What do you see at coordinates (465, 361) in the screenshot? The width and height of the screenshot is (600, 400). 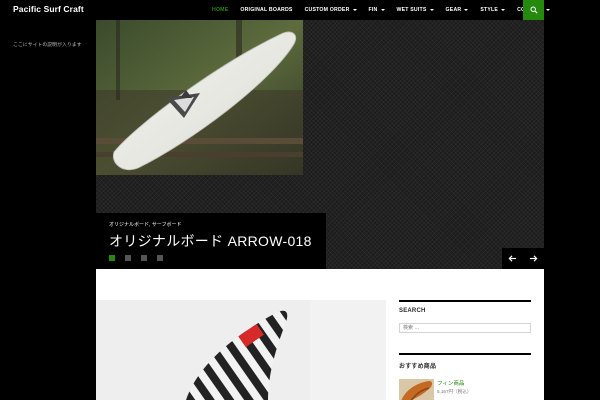 I see `featured-widget-title: おすすめ商品` at bounding box center [465, 361].